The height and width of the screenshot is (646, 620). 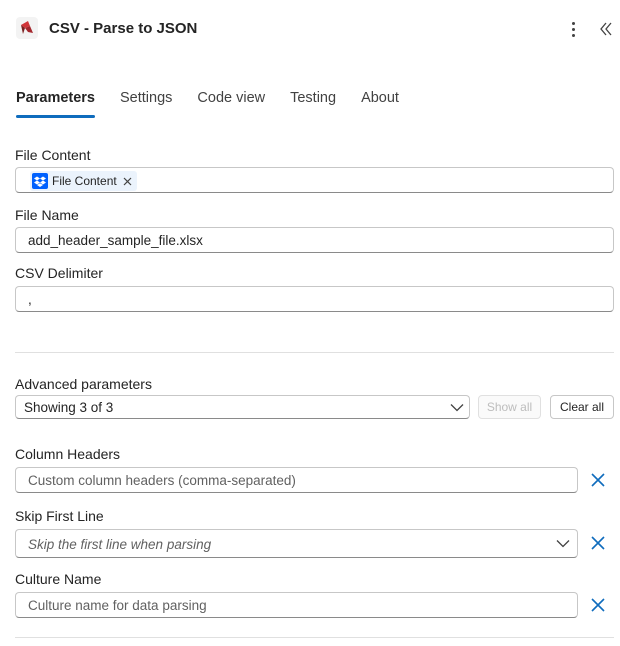 What do you see at coordinates (40, 181) in the screenshot?
I see `dropbox-icon` at bounding box center [40, 181].